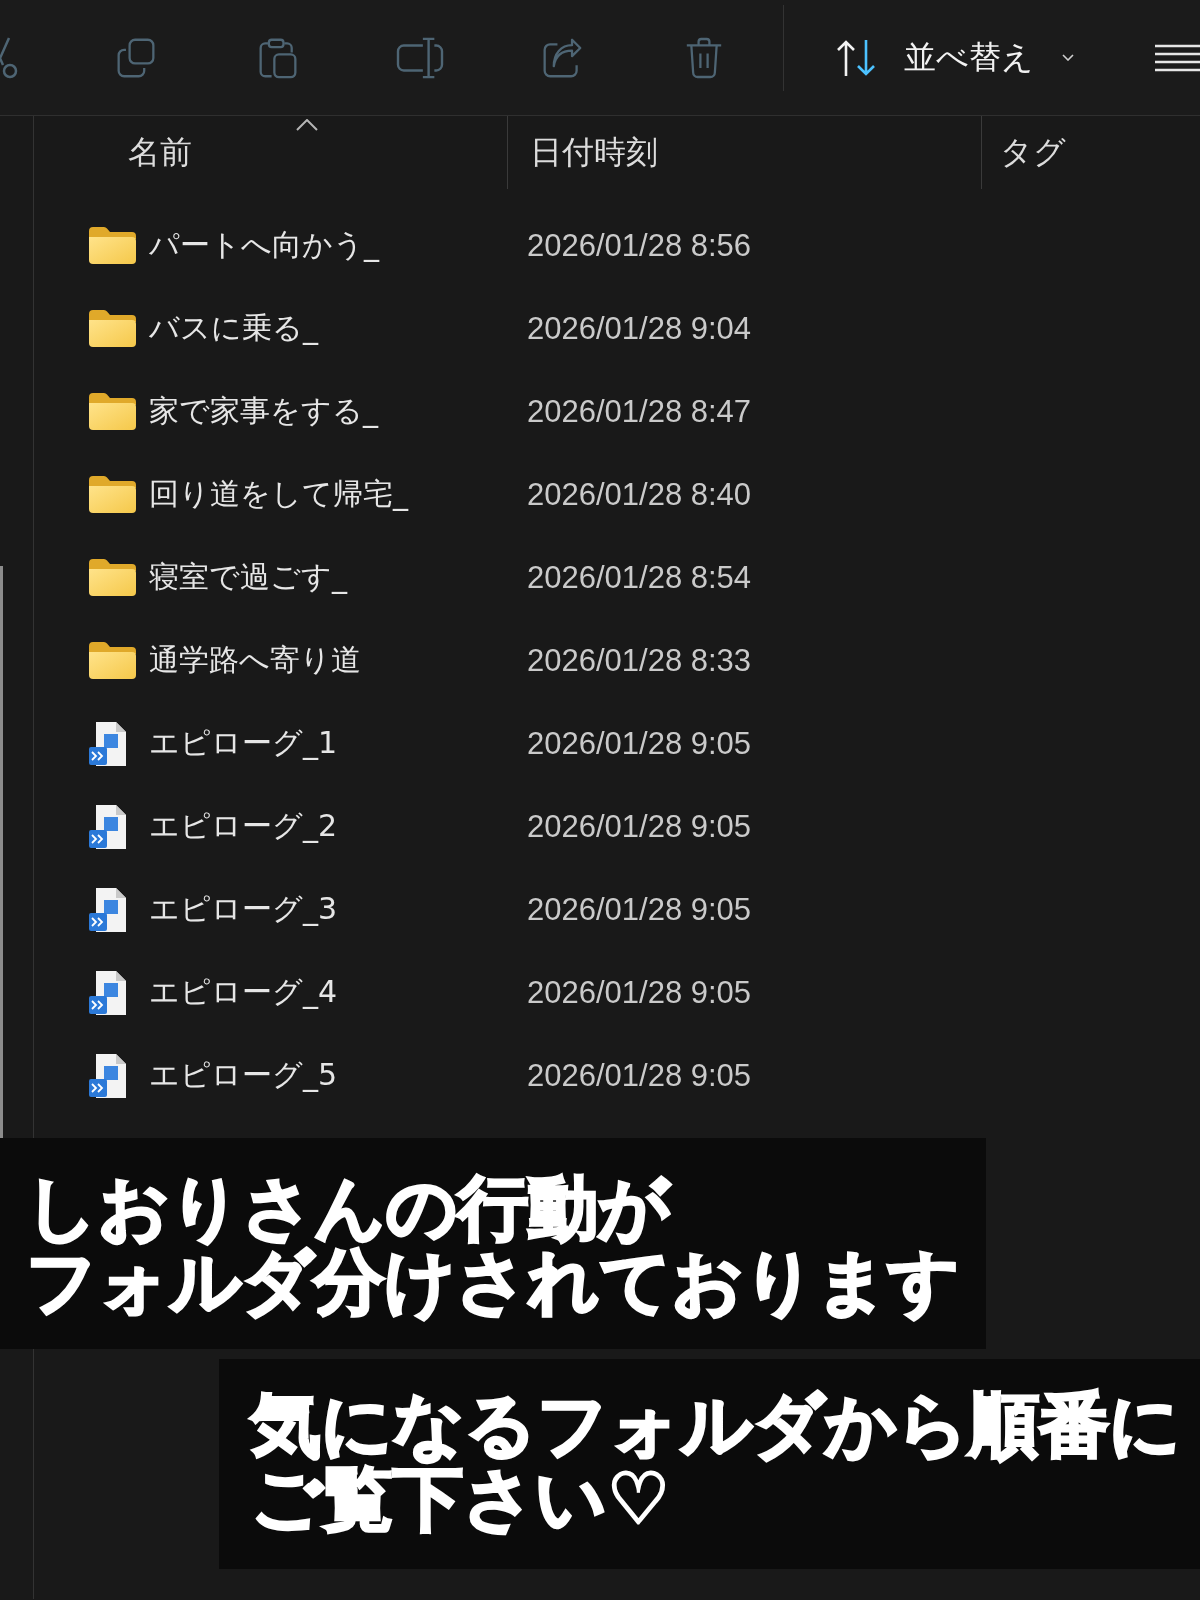 The height and width of the screenshot is (1600, 1200). What do you see at coordinates (1090, 152) in the screenshot?
I see `column-header: タグ` at bounding box center [1090, 152].